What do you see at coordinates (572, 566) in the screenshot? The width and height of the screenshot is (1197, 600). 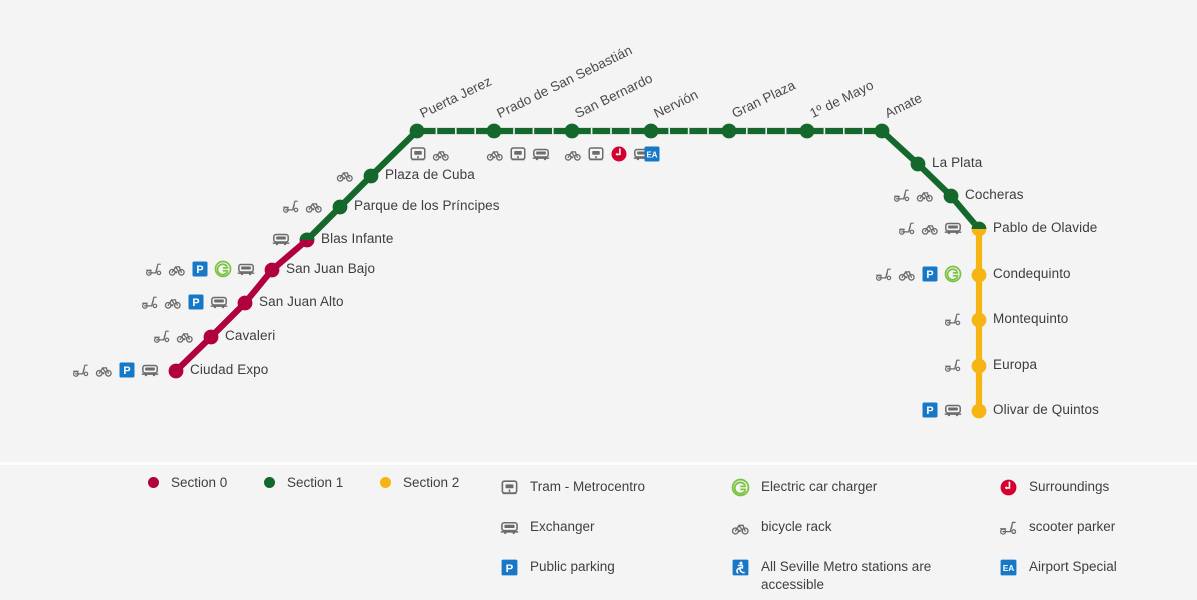 I see `legend-entry-label: Public parking` at bounding box center [572, 566].